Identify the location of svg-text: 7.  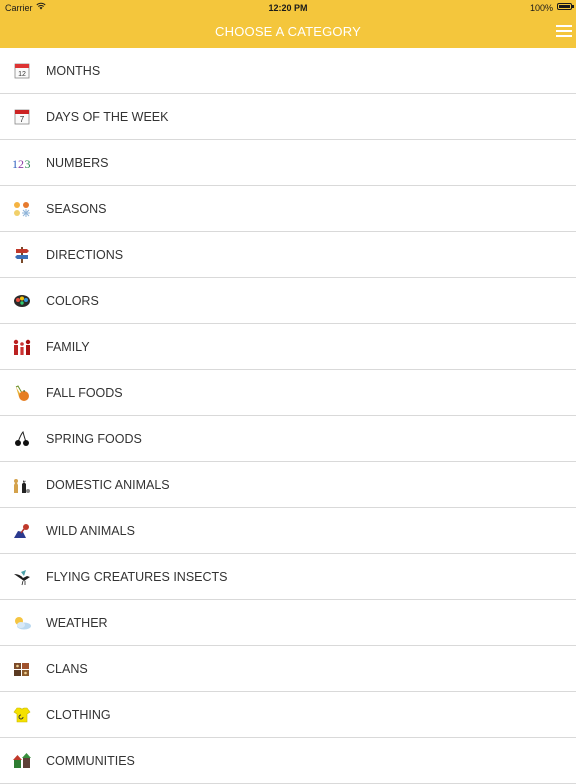
(22, 119).